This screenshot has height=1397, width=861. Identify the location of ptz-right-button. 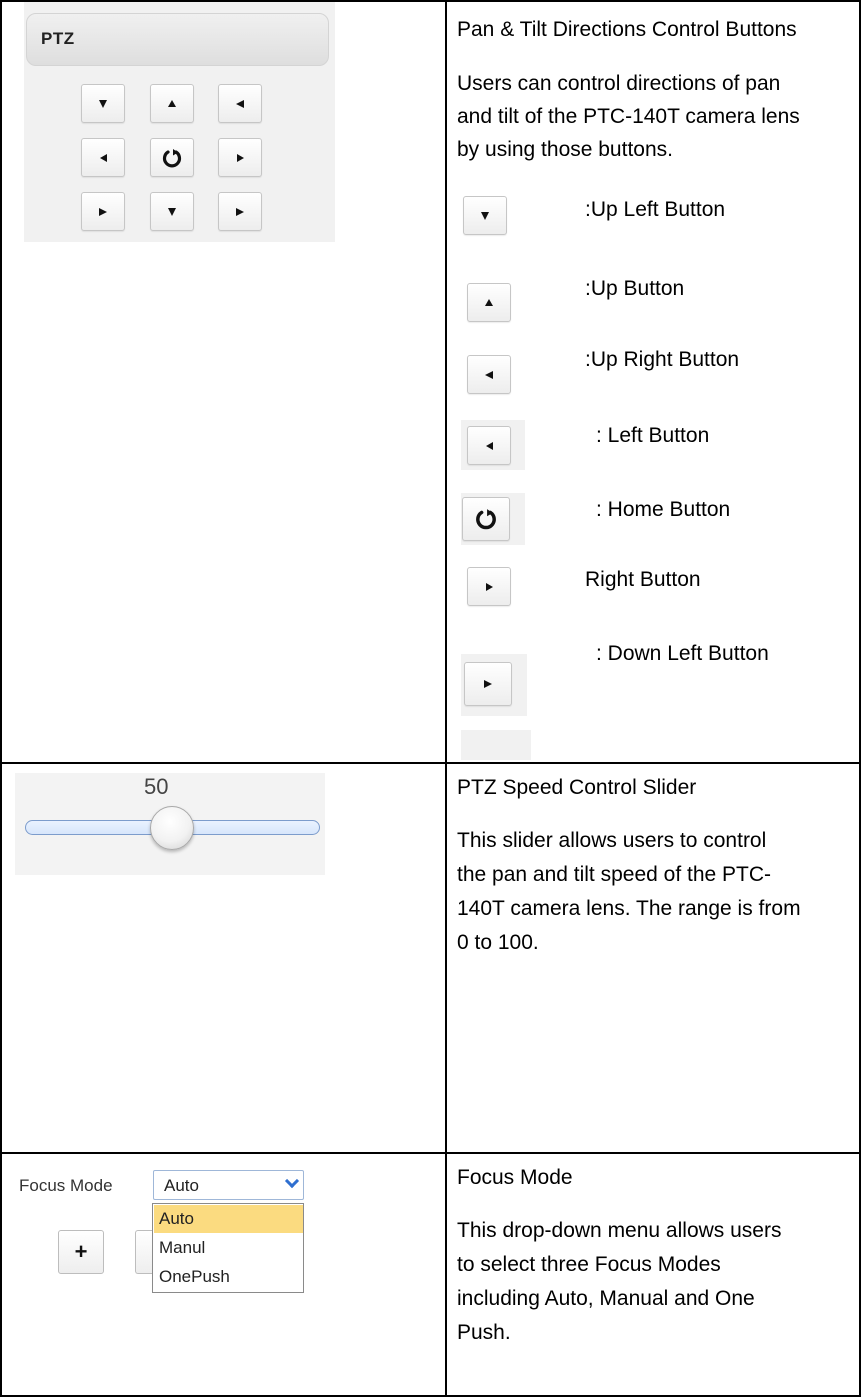
(240, 157).